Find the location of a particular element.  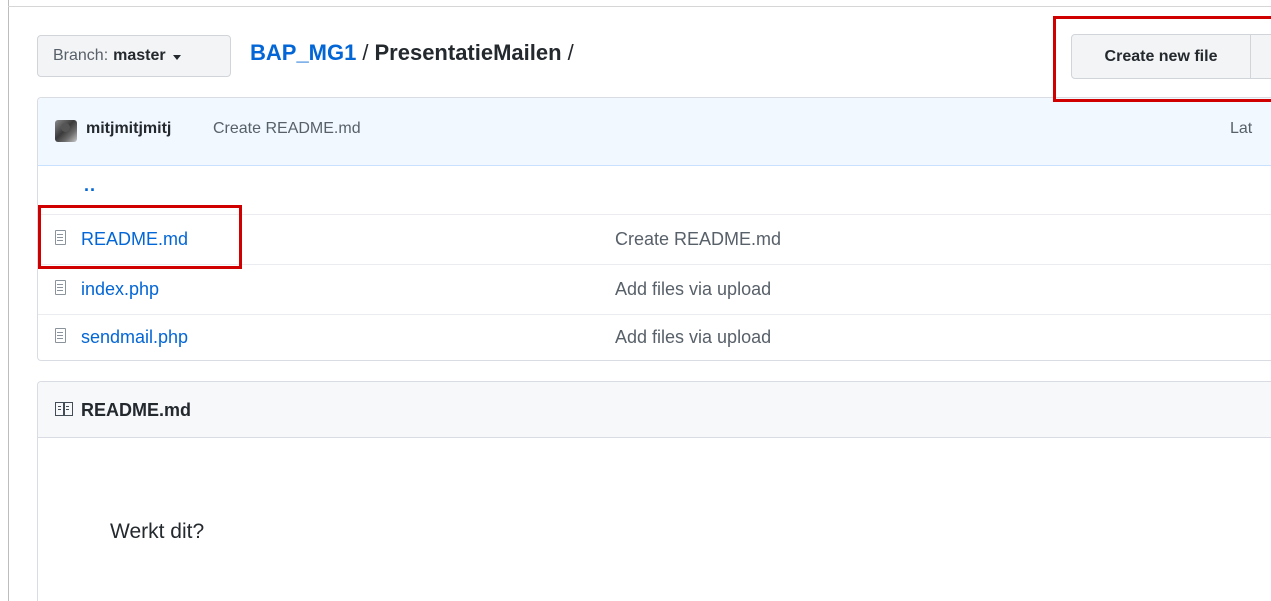

table-row-parent-dir: .. is located at coordinates (654, 190).